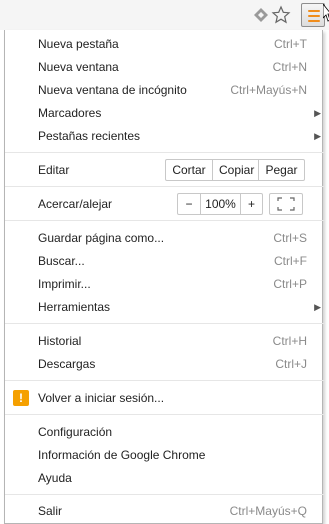  What do you see at coordinates (74, 307) in the screenshot?
I see `menu-item-label: Herramientas` at bounding box center [74, 307].